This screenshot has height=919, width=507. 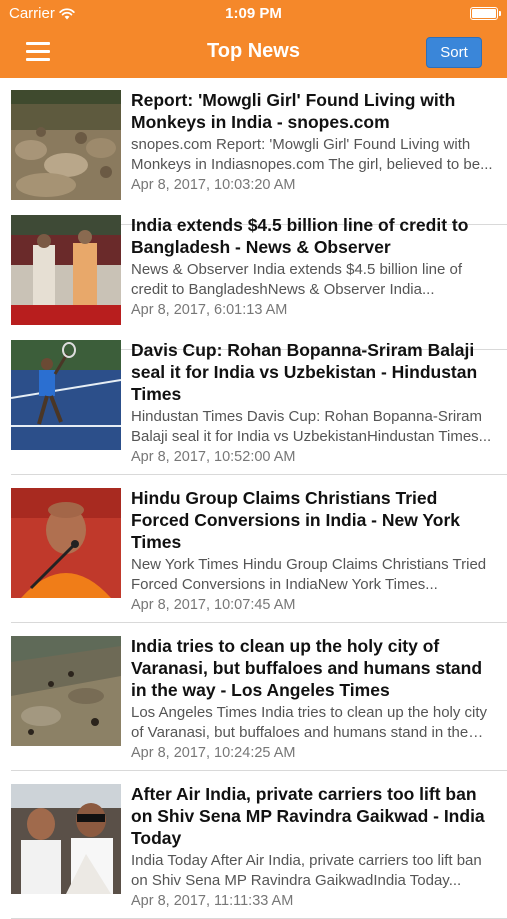 I want to click on navigation-bar: Top News Sort, so click(x=253, y=53).